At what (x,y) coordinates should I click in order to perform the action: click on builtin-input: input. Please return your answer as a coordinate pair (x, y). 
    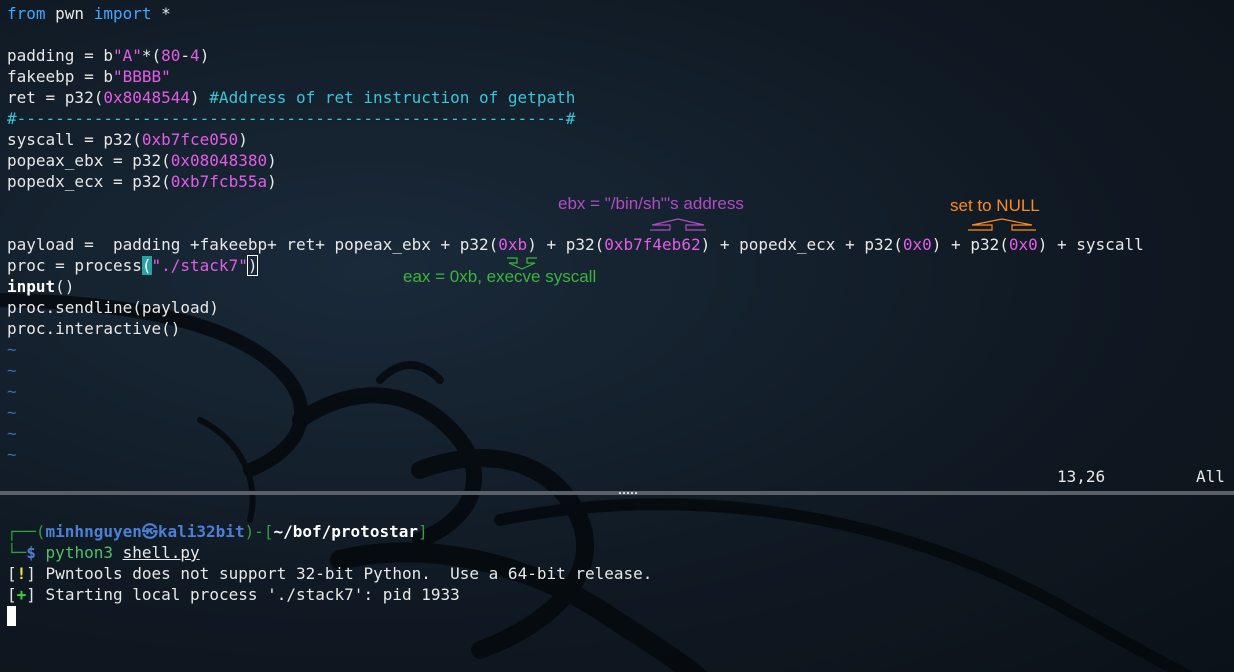
    Looking at the image, I should click on (31, 286).